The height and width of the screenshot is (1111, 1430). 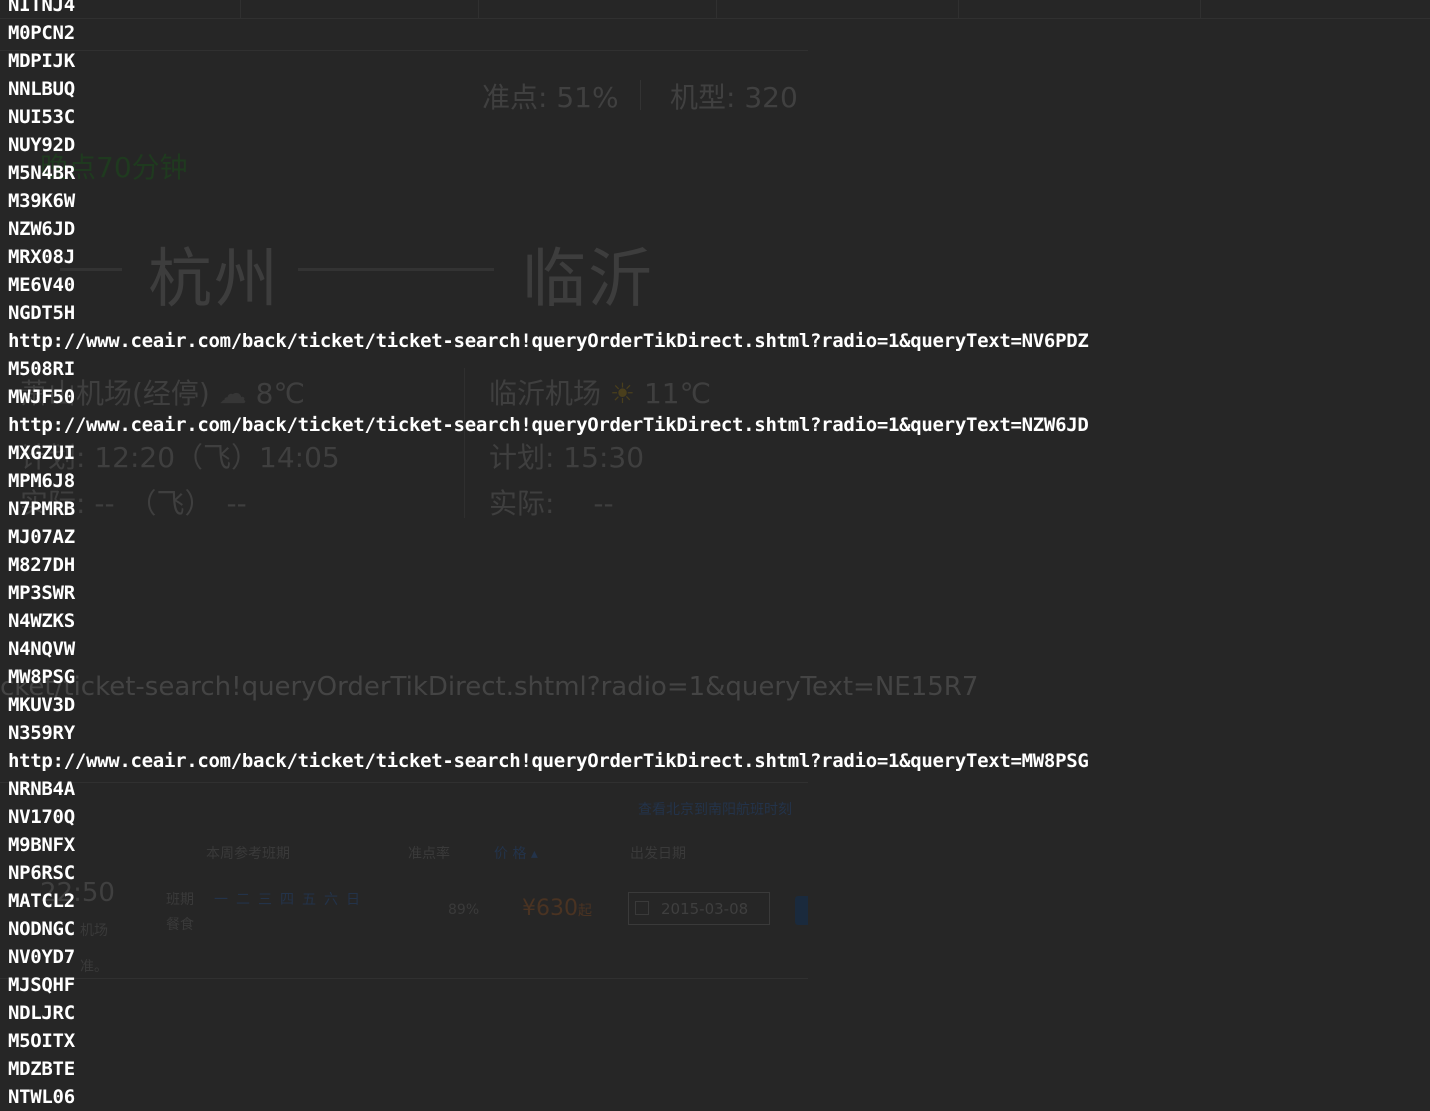 I want to click on log-code-line: MDPIJK, so click(x=41, y=61).